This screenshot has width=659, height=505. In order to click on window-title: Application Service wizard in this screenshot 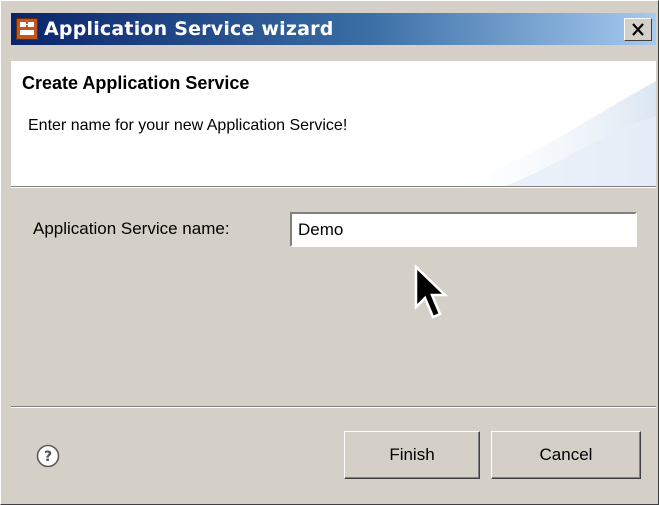, I will do `click(189, 29)`.